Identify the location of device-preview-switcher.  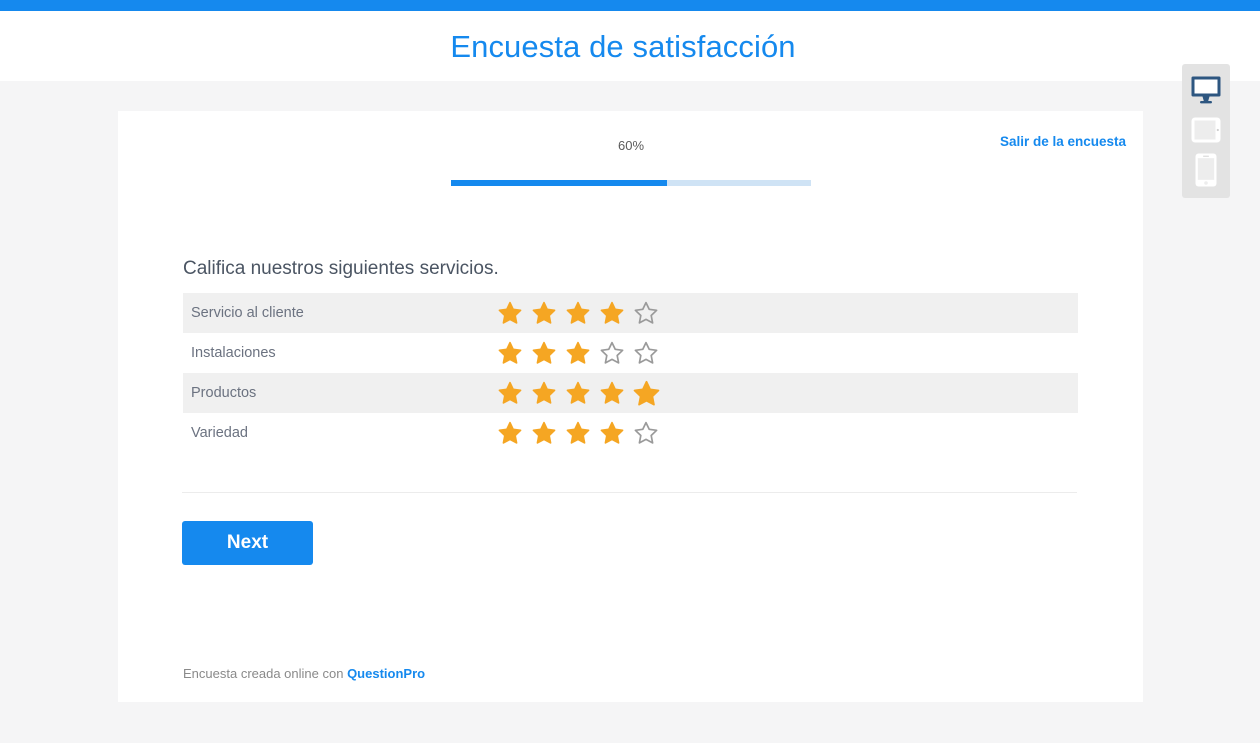
(1206, 131).